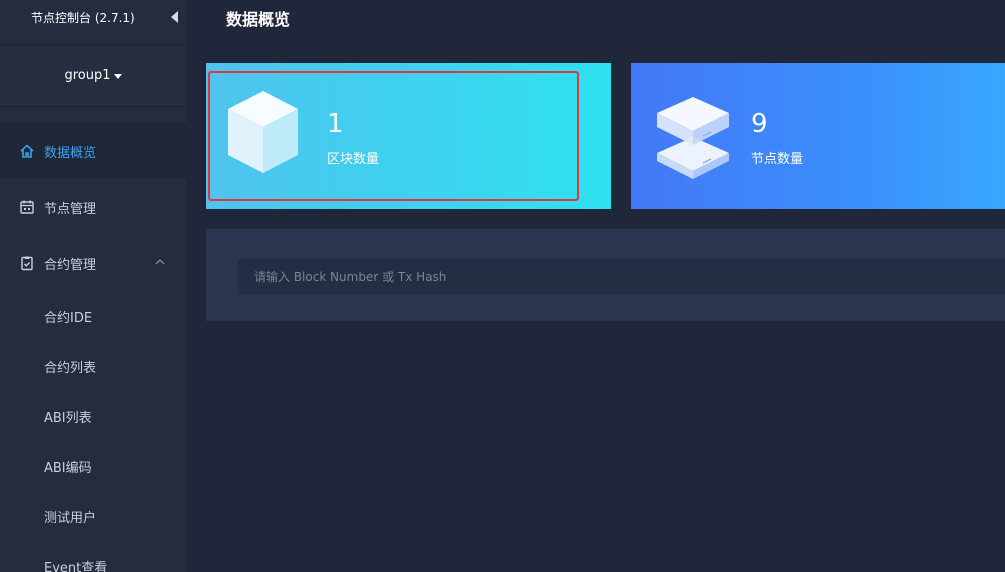 The image size is (1005, 572). Describe the element at coordinates (353, 159) in the screenshot. I see `block-count-label: 区块数量` at that location.